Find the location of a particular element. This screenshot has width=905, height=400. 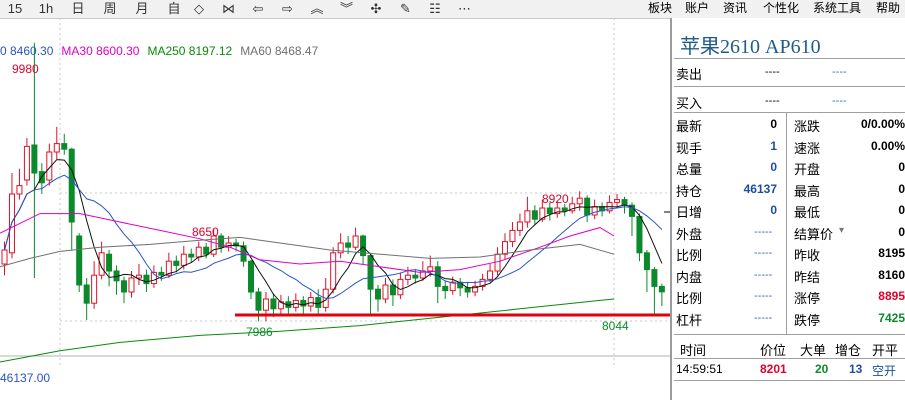

double-up-icon: ︽ is located at coordinates (317, 9).